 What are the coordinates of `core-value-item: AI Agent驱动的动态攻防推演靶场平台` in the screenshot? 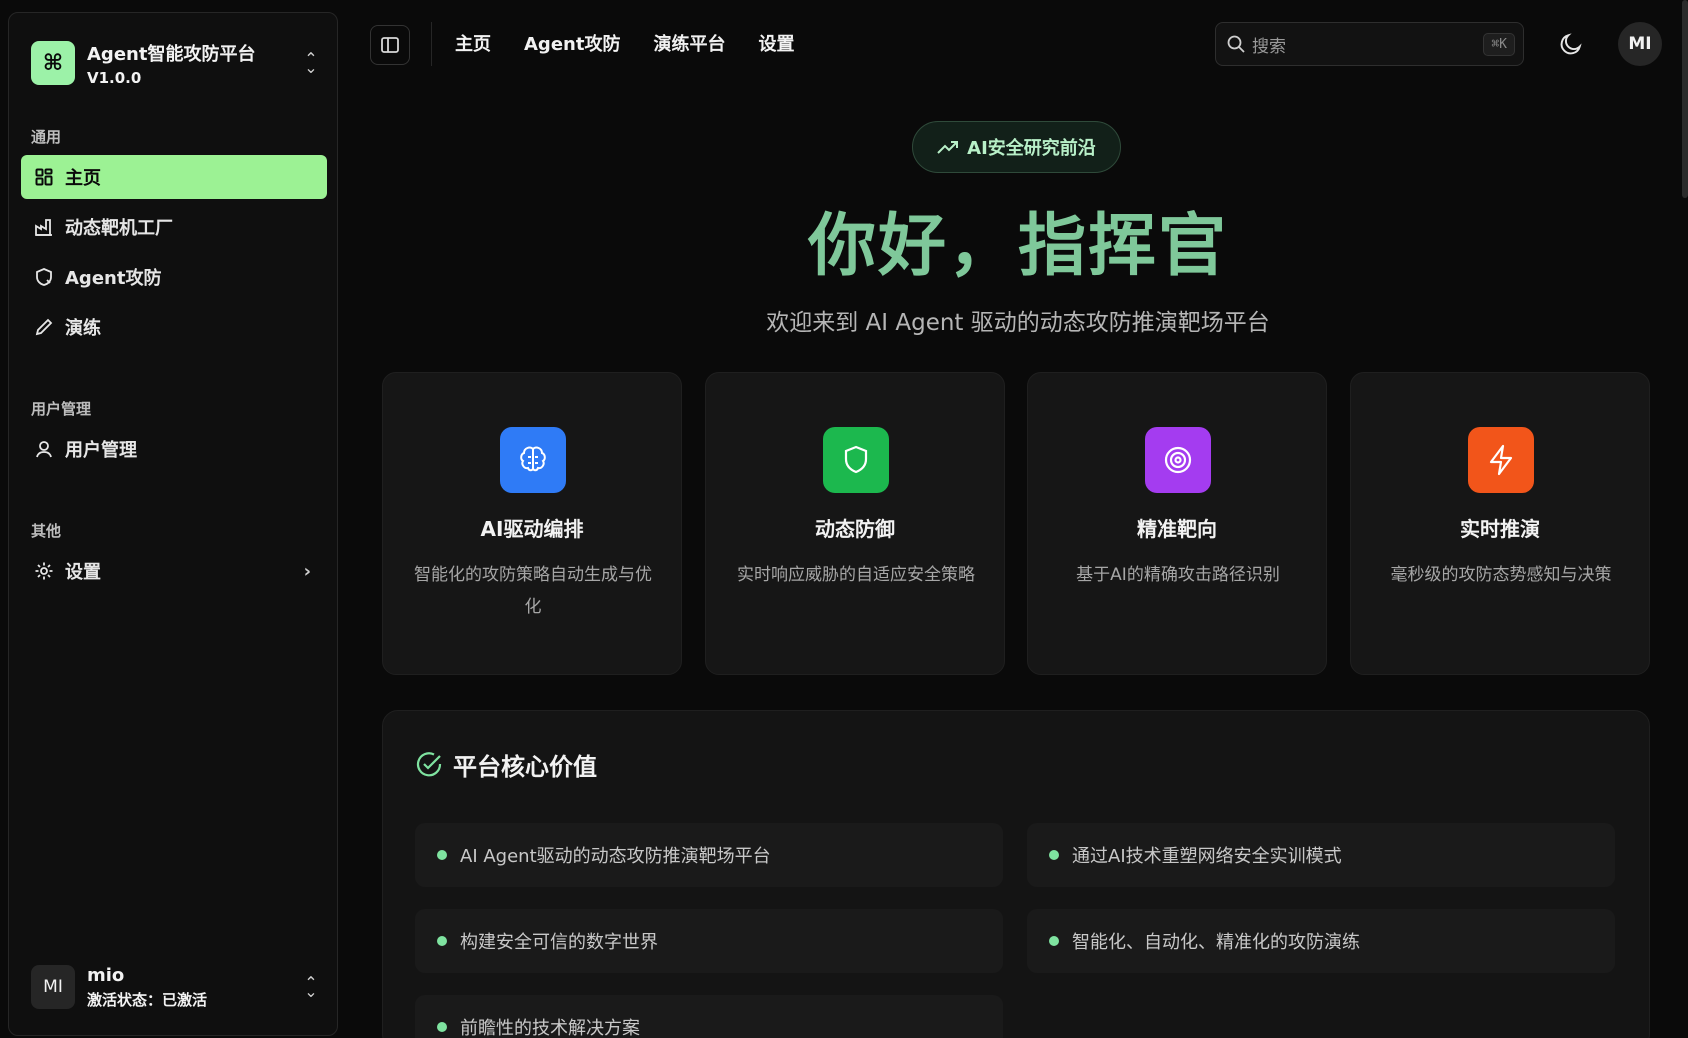 It's located at (709, 855).